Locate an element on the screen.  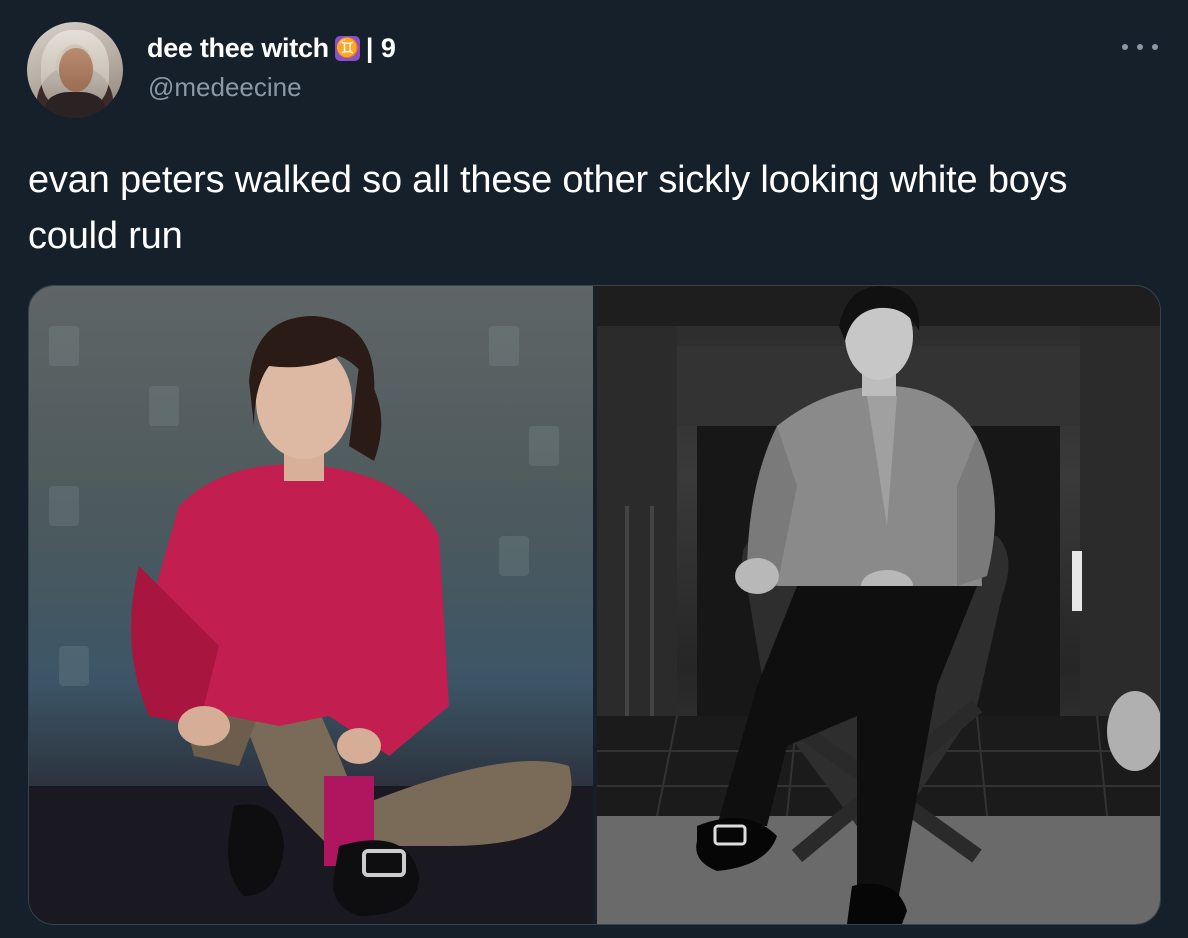
gemini-icon: ♊ is located at coordinates (347, 48).